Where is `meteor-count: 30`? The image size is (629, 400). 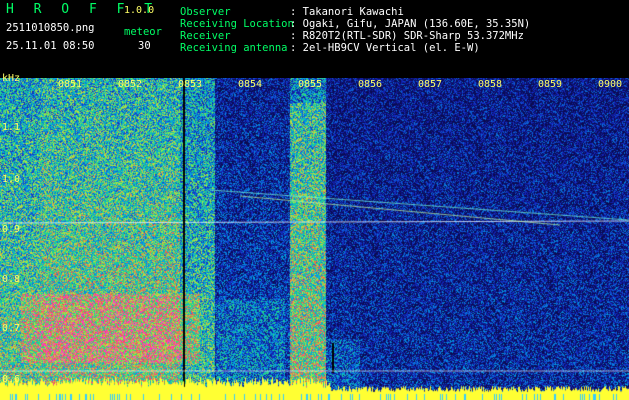
meteor-count: 30 is located at coordinates (144, 46).